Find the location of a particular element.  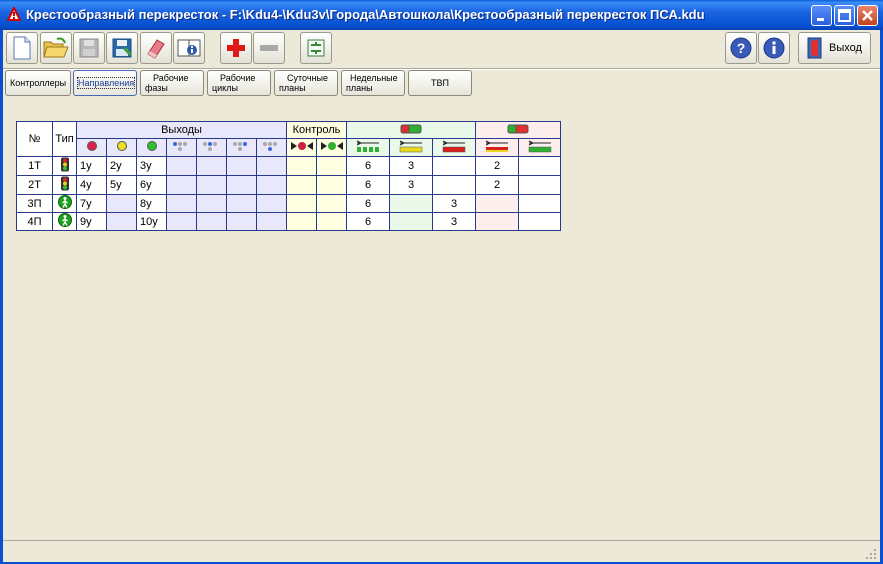

properties-button is located at coordinates (189, 48).